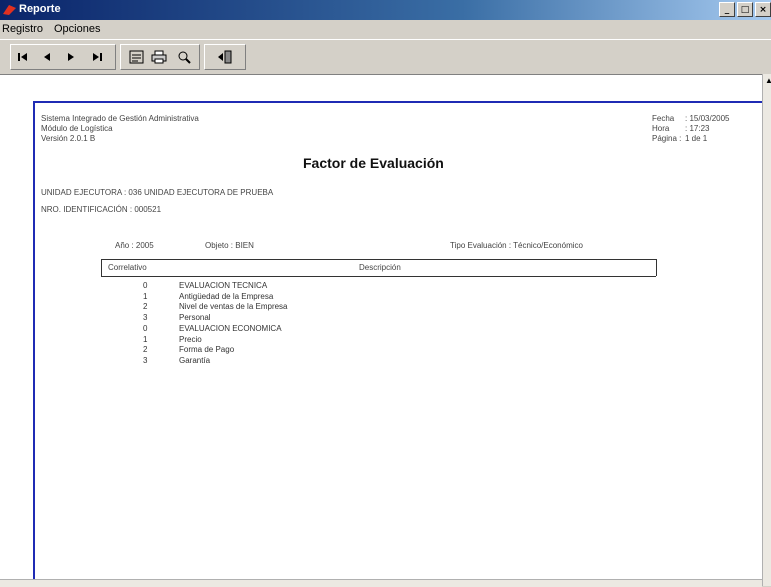 This screenshot has width=771, height=587. I want to click on table-right-rule, so click(656, 267).